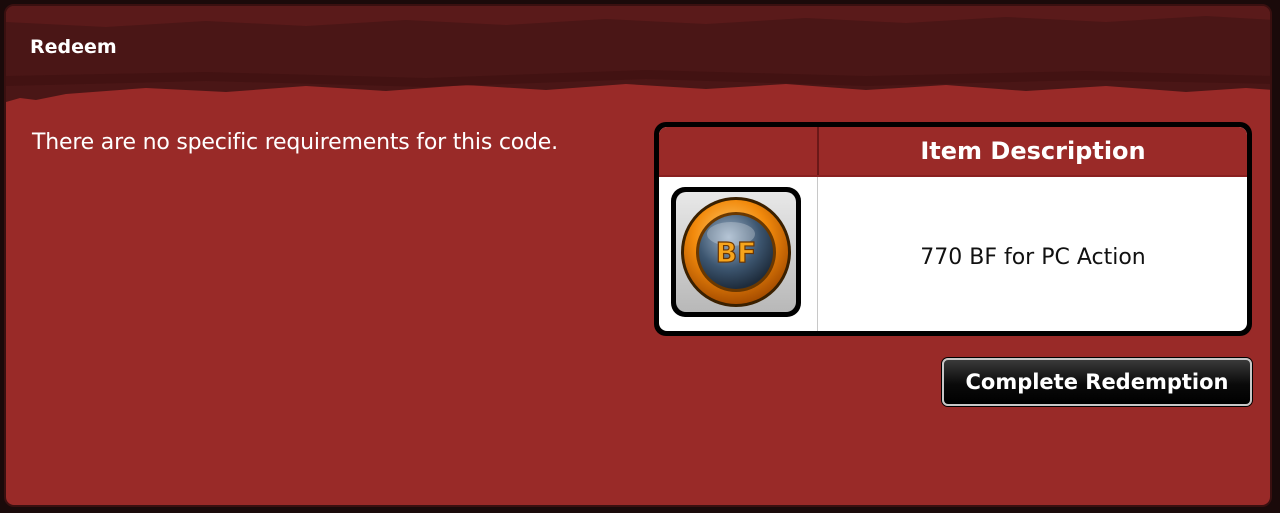 The width and height of the screenshot is (1280, 513). I want to click on page-title: Redeem, so click(73, 47).